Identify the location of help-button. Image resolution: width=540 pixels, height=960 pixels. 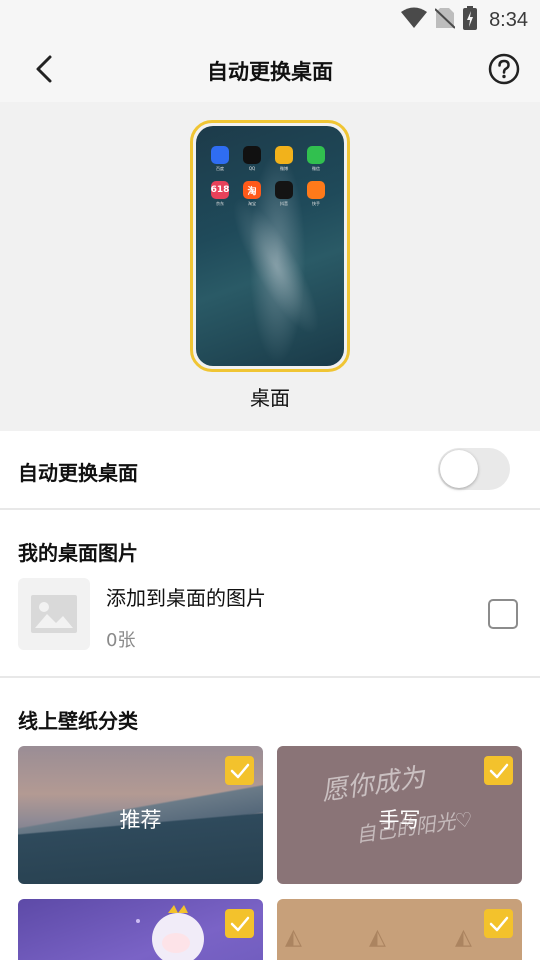
(504, 69).